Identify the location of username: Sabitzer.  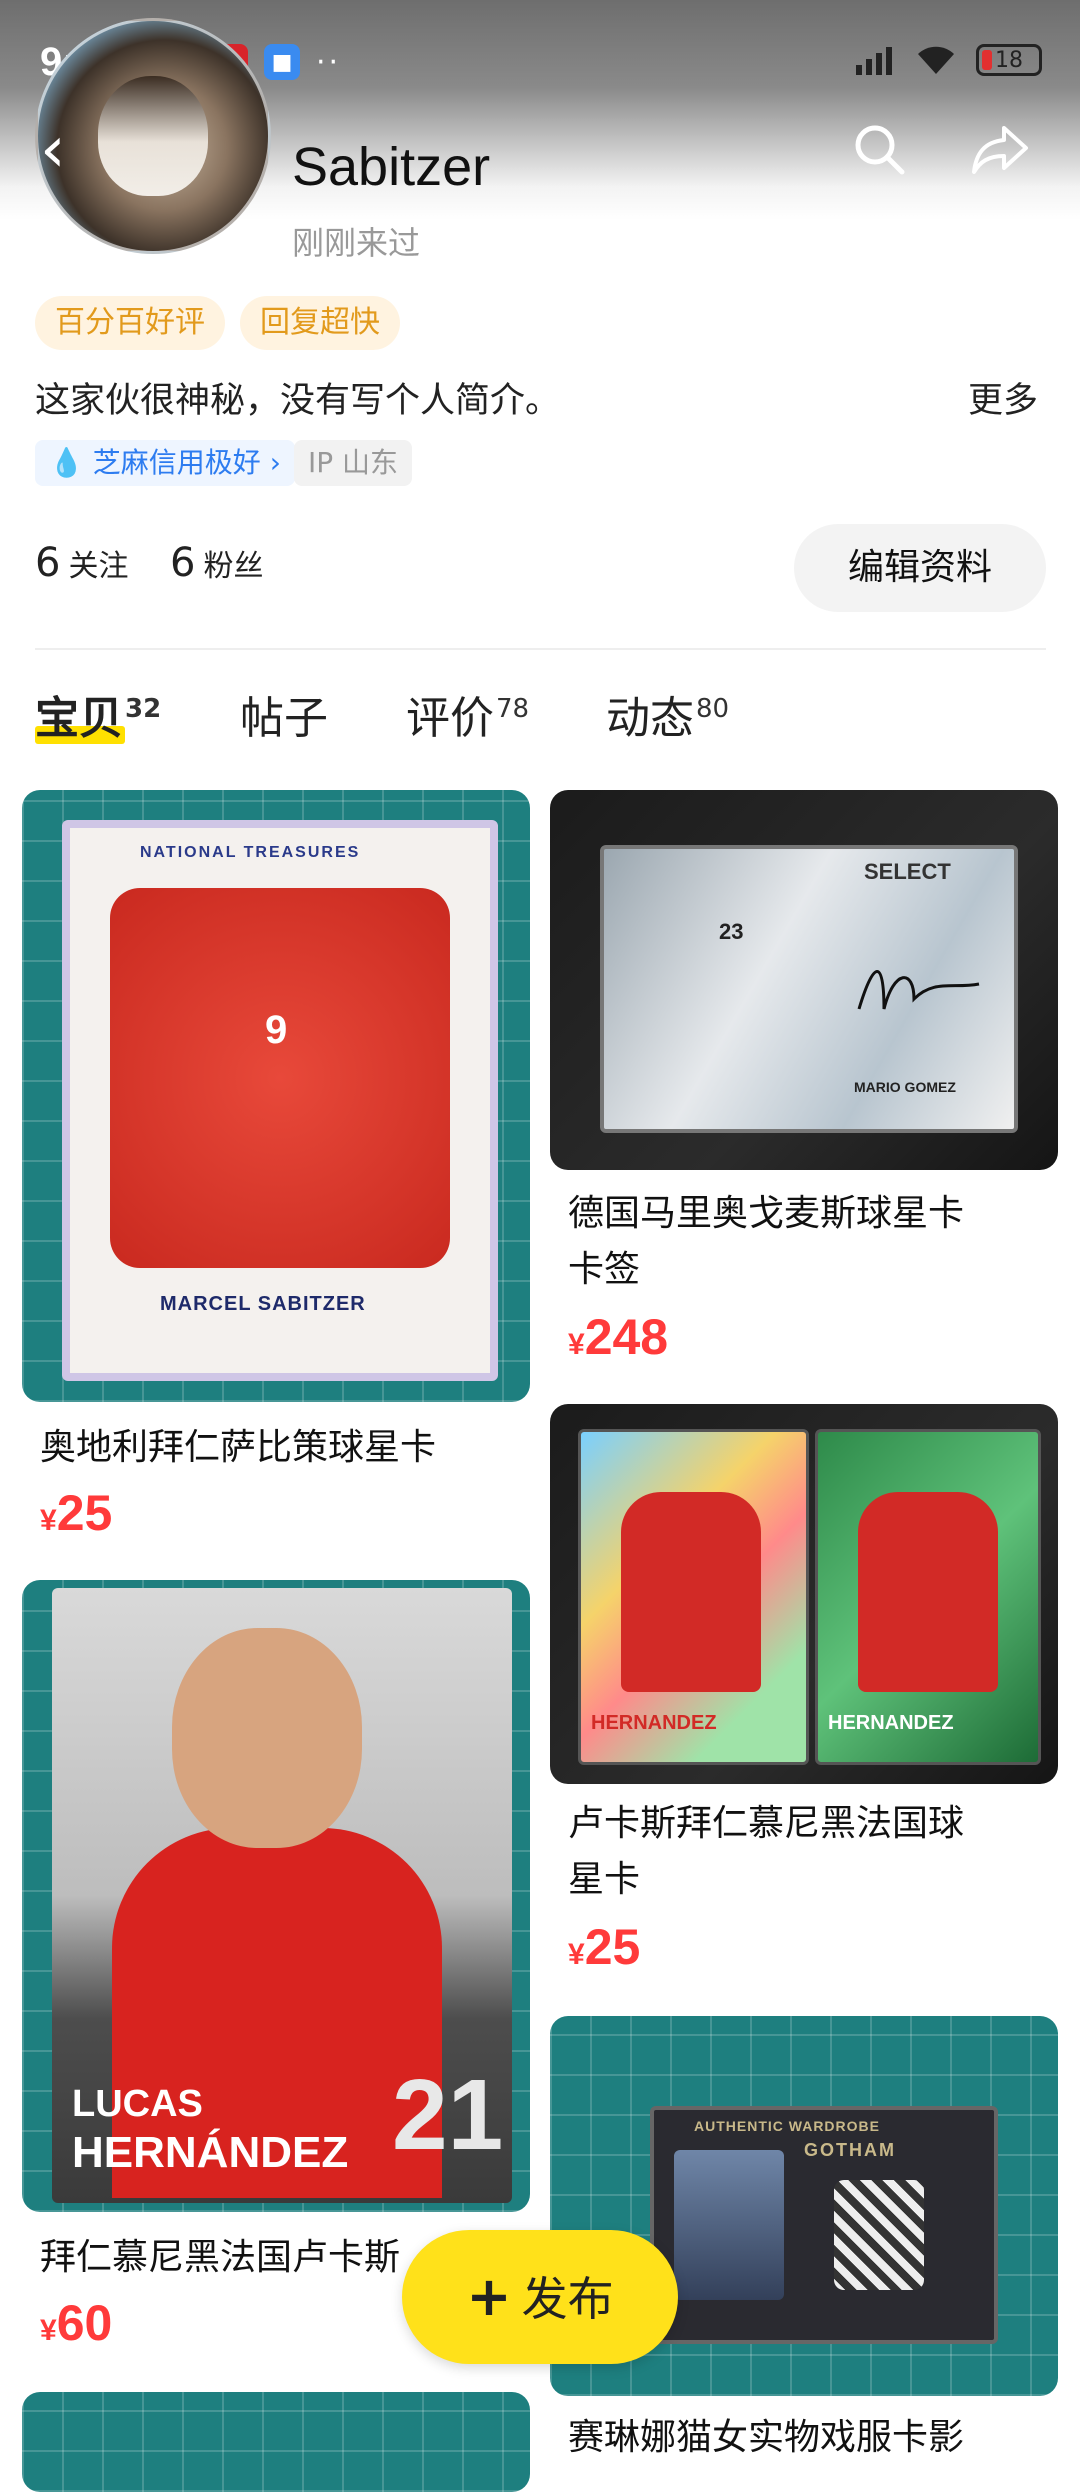
(391, 167).